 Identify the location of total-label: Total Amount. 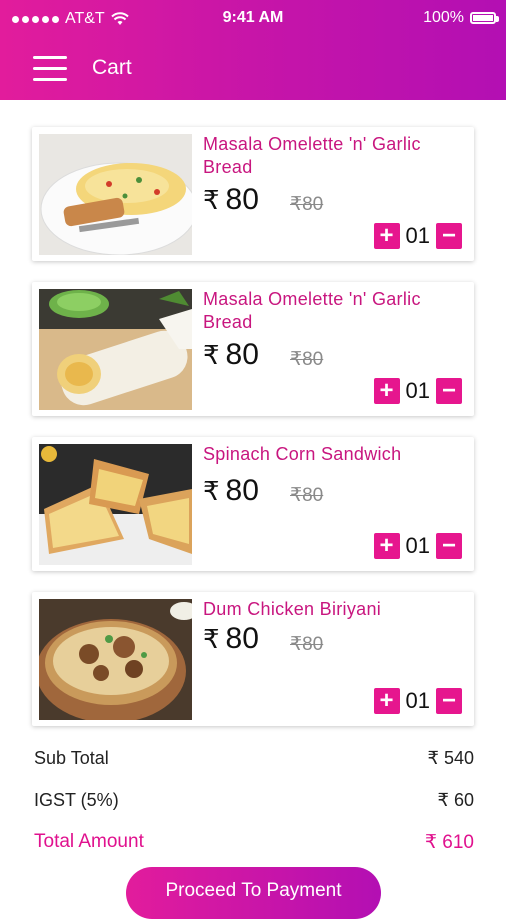
(89, 841).